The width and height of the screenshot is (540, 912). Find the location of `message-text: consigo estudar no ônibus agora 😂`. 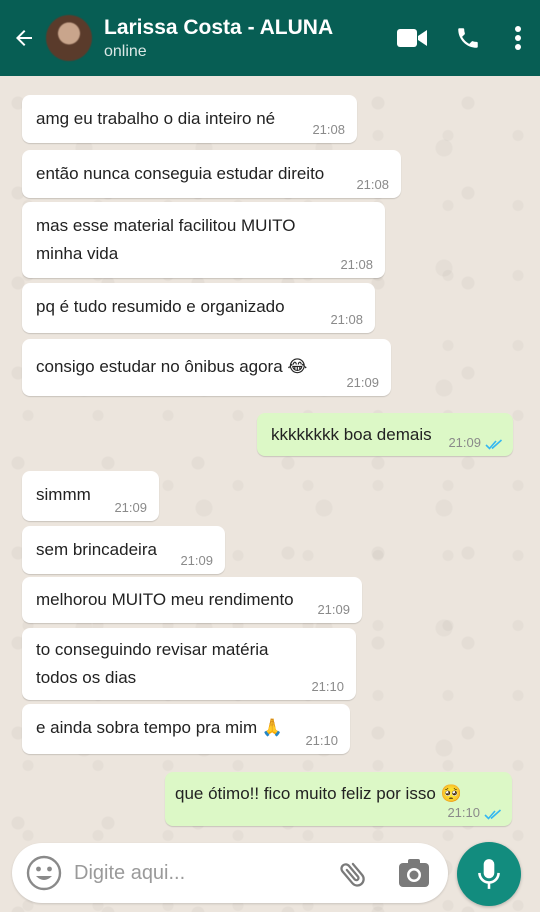

message-text: consigo estudar no ônibus agora 😂 is located at coordinates (172, 366).